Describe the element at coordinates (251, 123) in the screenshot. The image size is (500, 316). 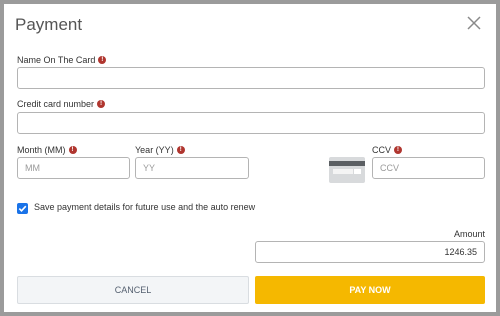
I see `card-number-input` at that location.